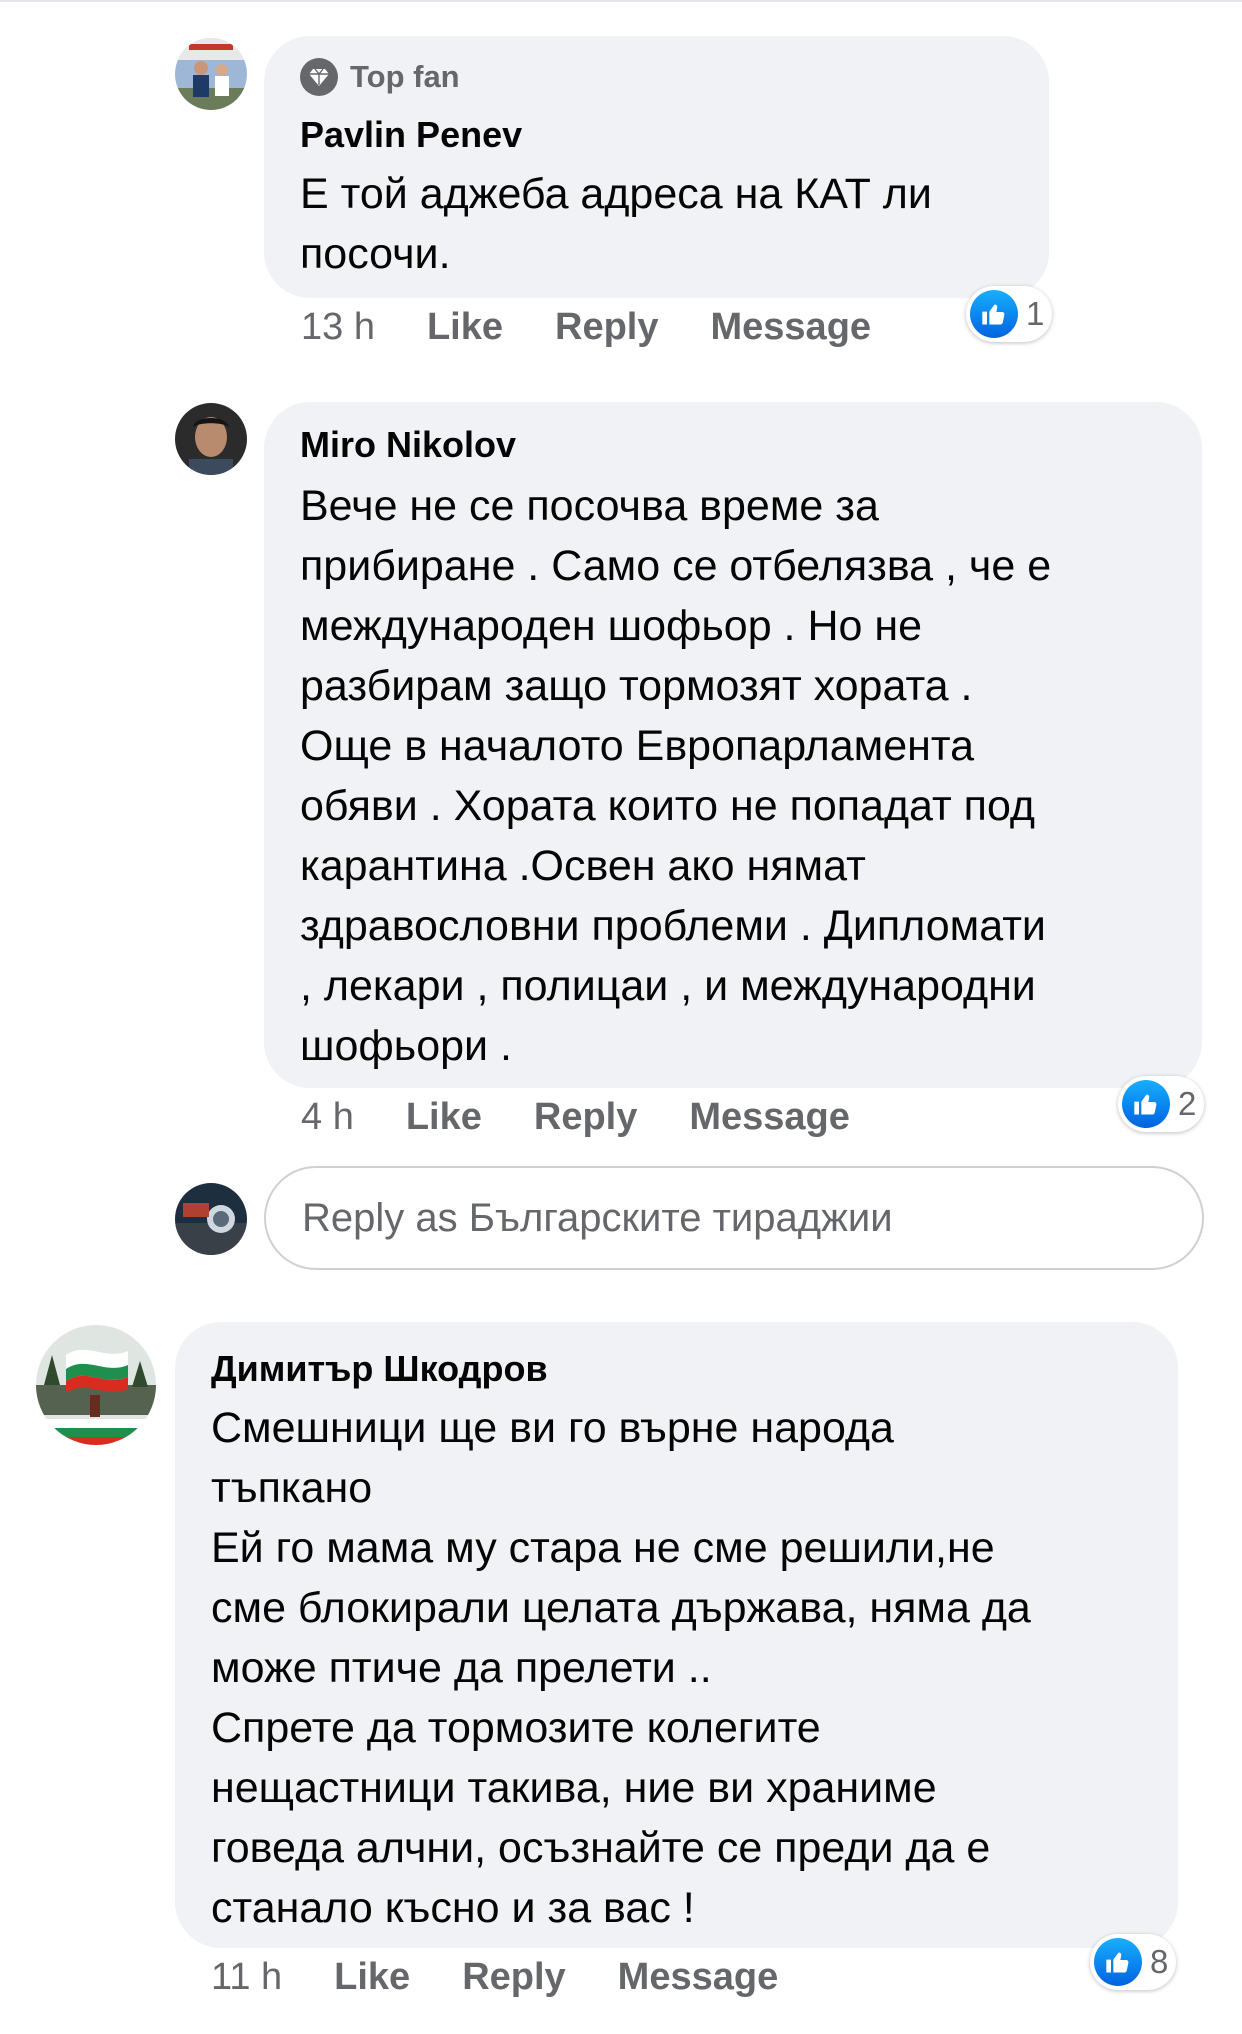 This screenshot has height=2034, width=1242. I want to click on comment-timestamp: 4 h, so click(327, 1117).